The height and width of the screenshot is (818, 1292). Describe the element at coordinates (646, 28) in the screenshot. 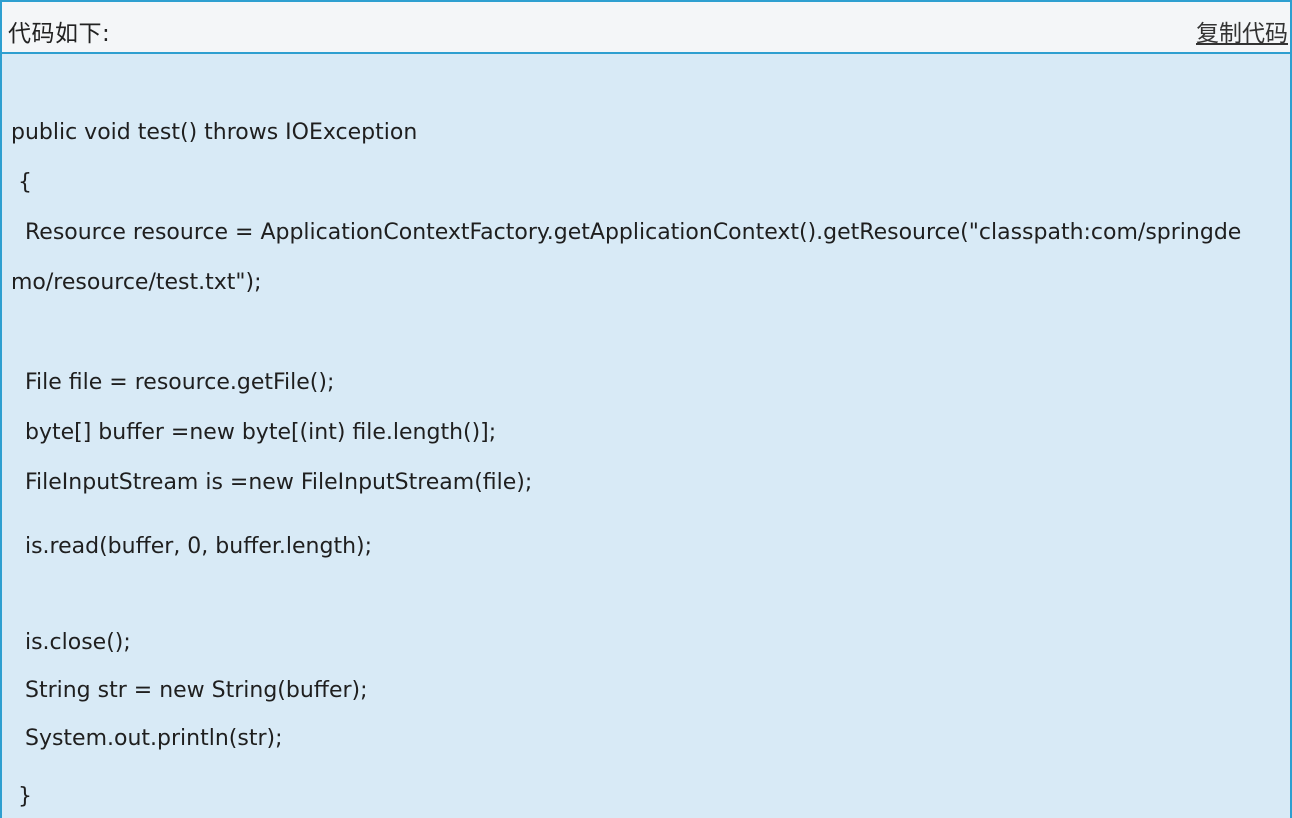

I see `code-header: 代码如下: 复制代码` at that location.